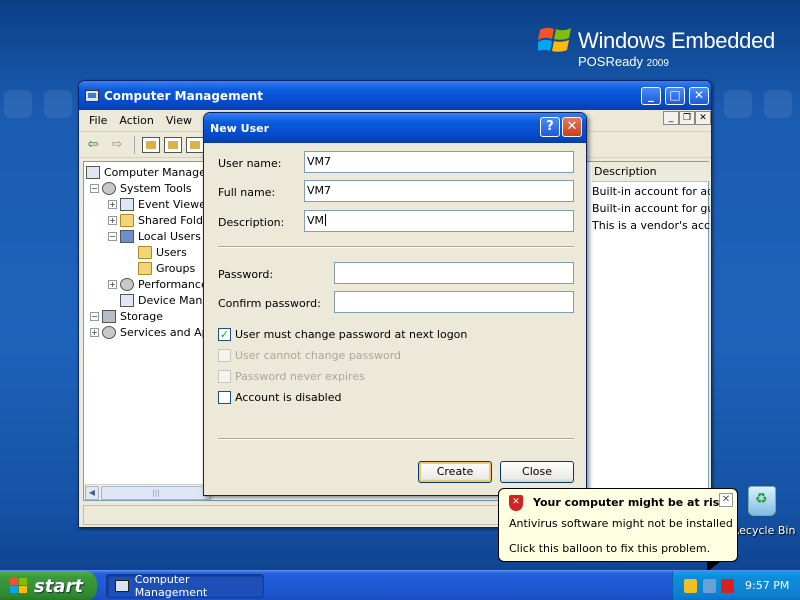 This screenshot has height=600, width=800. Describe the element at coordinates (157, 204) in the screenshot. I see `tree-item-event-viewer: + Event Viewer` at that location.